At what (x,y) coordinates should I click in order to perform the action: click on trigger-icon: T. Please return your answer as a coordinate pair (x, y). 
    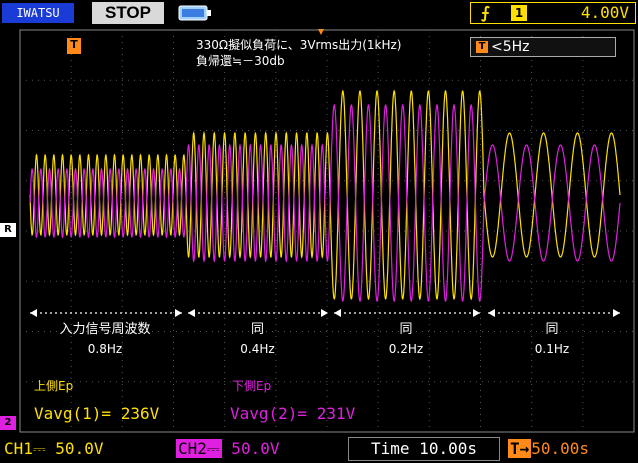
    Looking at the image, I should click on (482, 47).